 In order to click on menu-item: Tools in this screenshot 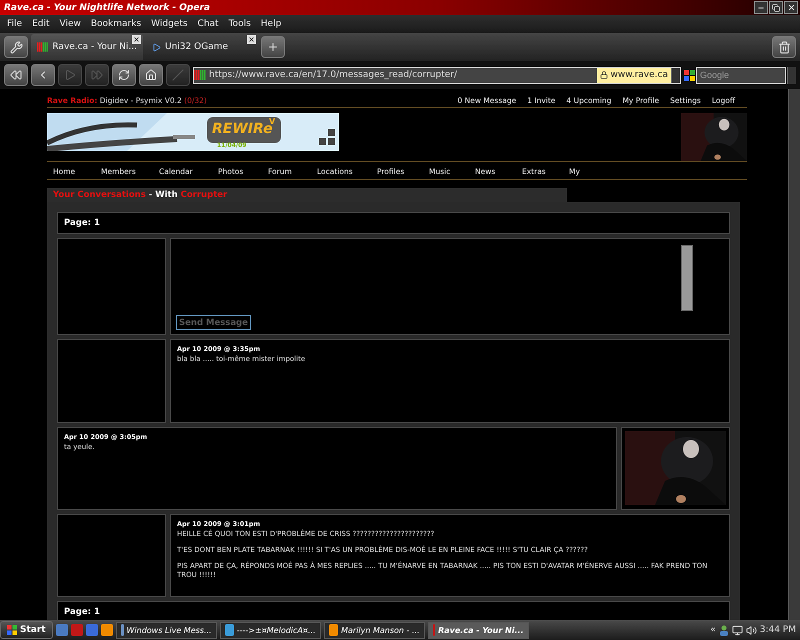, I will do `click(240, 24)`.